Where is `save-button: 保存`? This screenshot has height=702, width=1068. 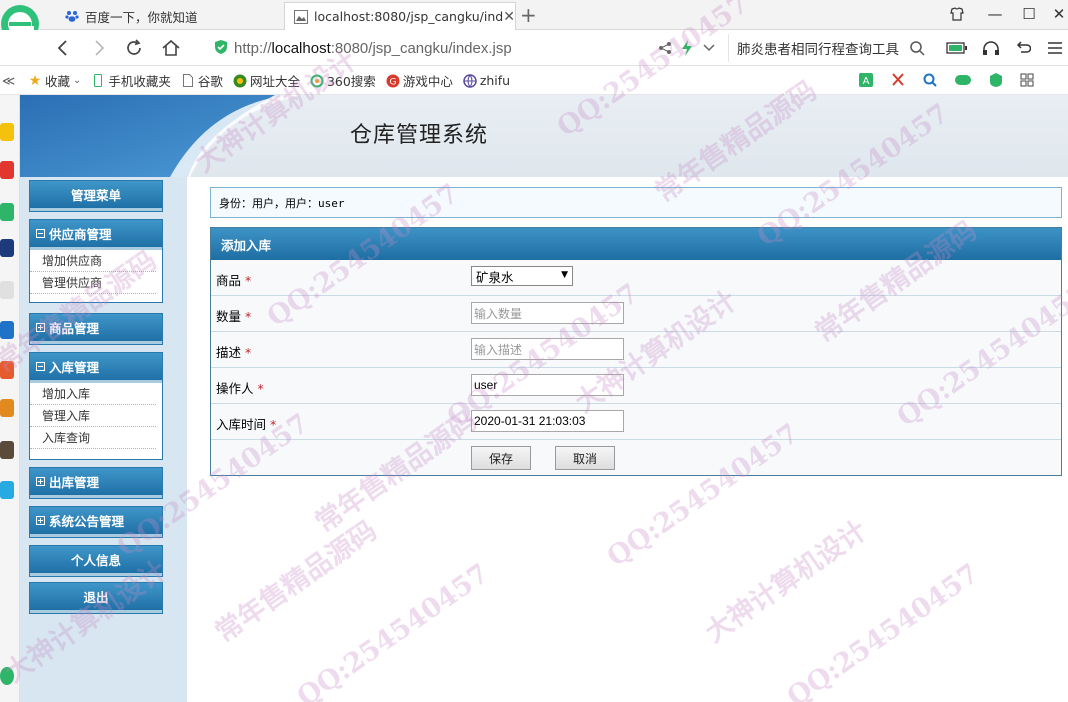
save-button: 保存 is located at coordinates (501, 458).